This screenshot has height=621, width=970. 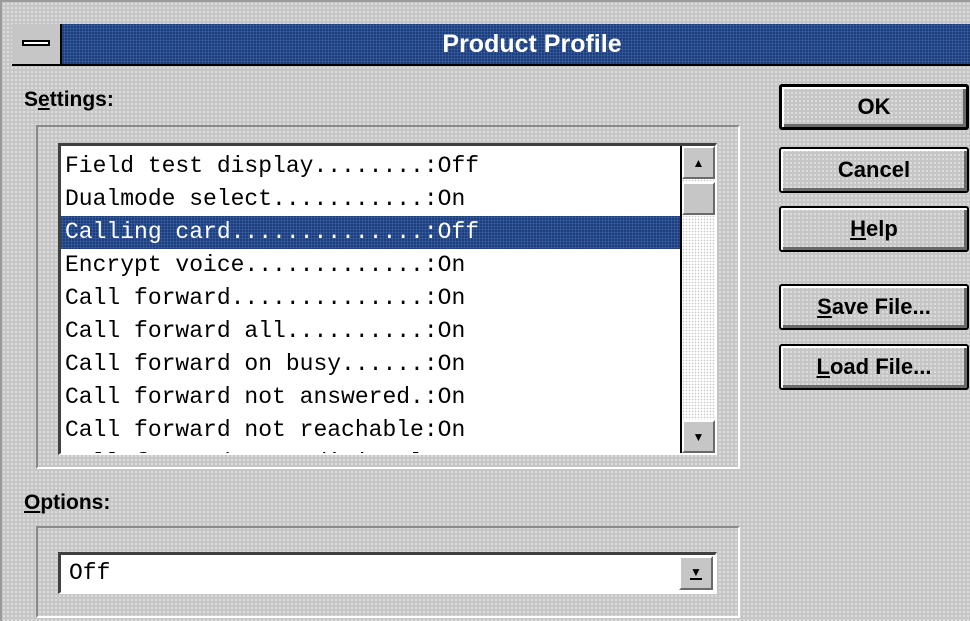 I want to click on settings-label: Settings:, so click(x=69, y=99).